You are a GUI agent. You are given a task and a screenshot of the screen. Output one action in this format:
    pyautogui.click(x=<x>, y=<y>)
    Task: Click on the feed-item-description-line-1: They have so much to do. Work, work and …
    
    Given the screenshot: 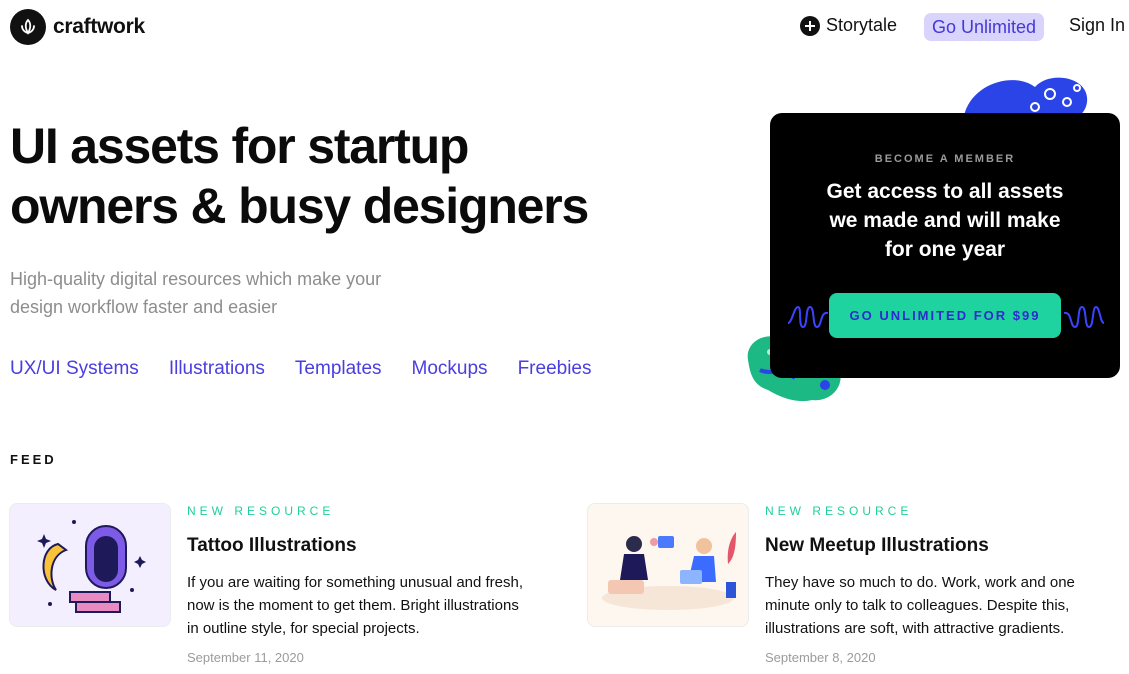 What is the action you would take?
    pyautogui.click(x=920, y=582)
    